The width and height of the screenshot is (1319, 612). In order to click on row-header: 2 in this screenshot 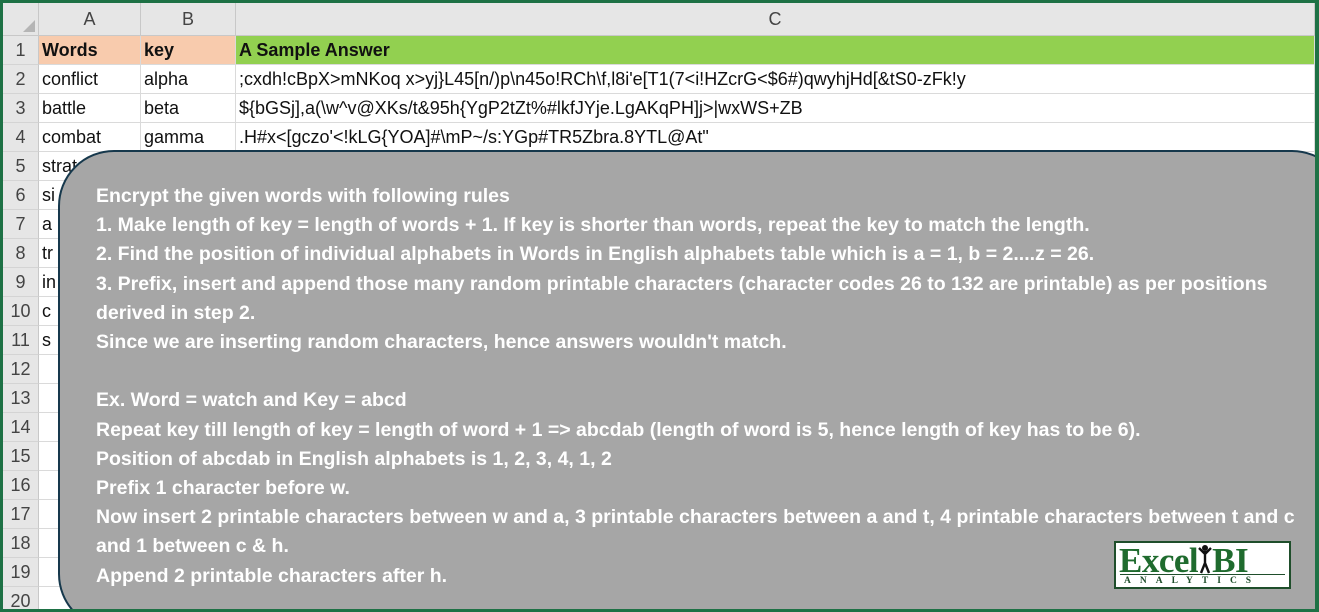, I will do `click(21, 79)`.